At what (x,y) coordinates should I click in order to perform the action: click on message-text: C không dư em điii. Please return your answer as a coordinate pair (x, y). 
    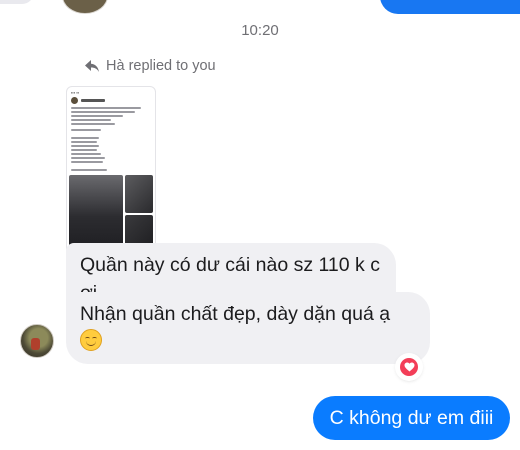
    Looking at the image, I should click on (411, 418).